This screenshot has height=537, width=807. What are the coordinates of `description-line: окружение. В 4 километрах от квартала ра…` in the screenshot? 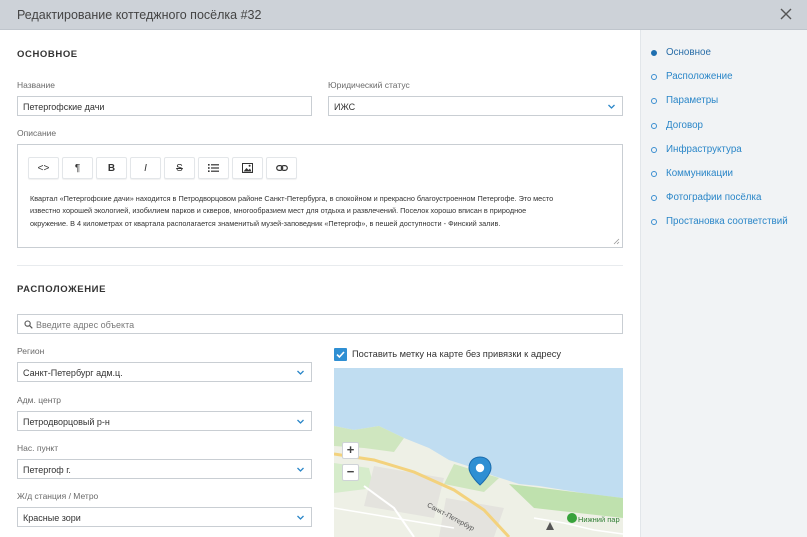 It's located at (265, 223).